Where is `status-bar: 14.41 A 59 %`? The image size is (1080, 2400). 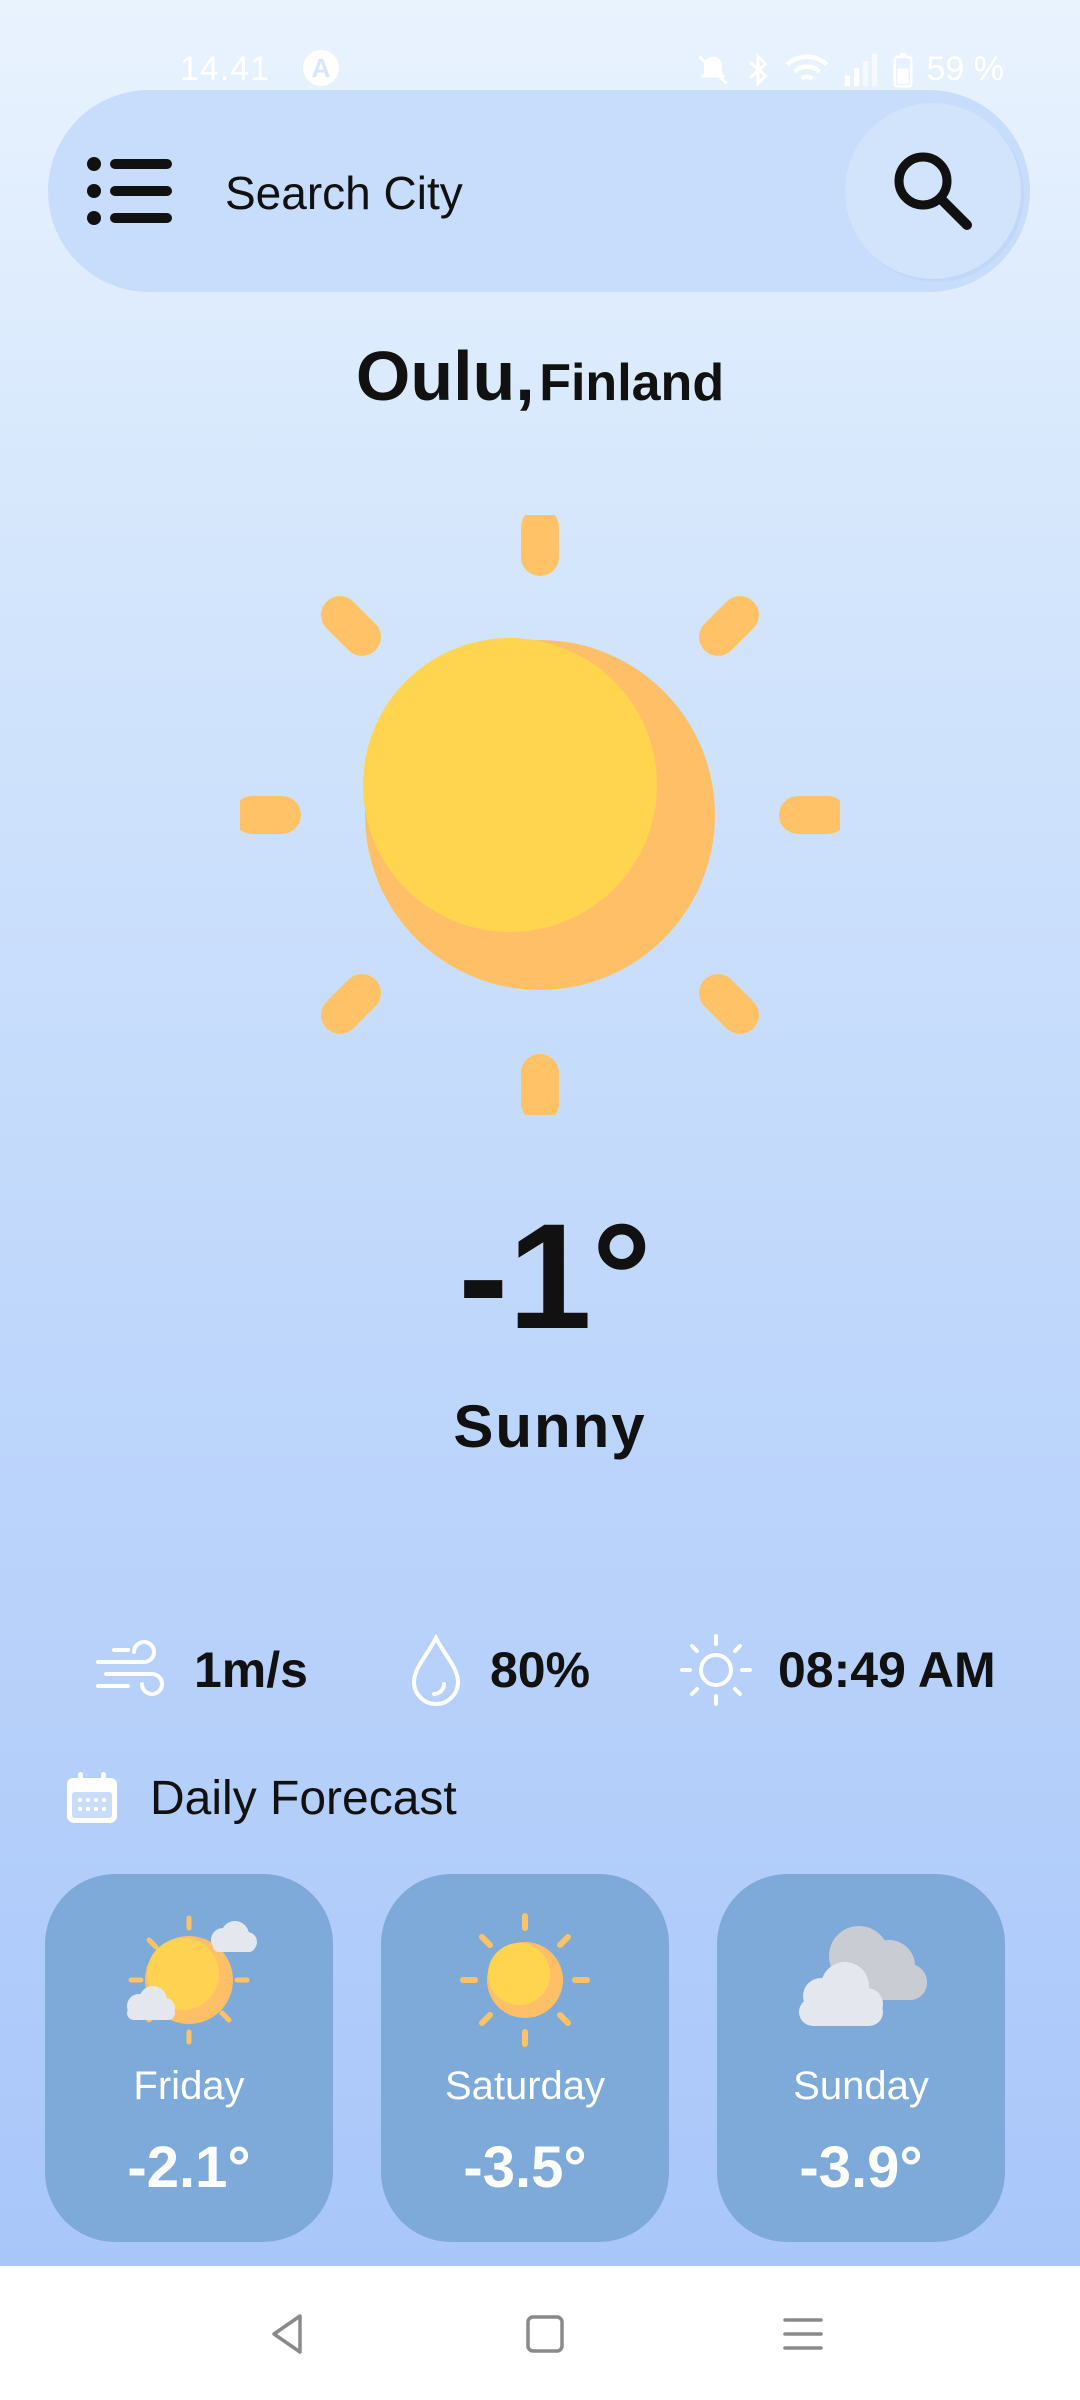 status-bar: 14.41 A 59 % is located at coordinates (540, 45).